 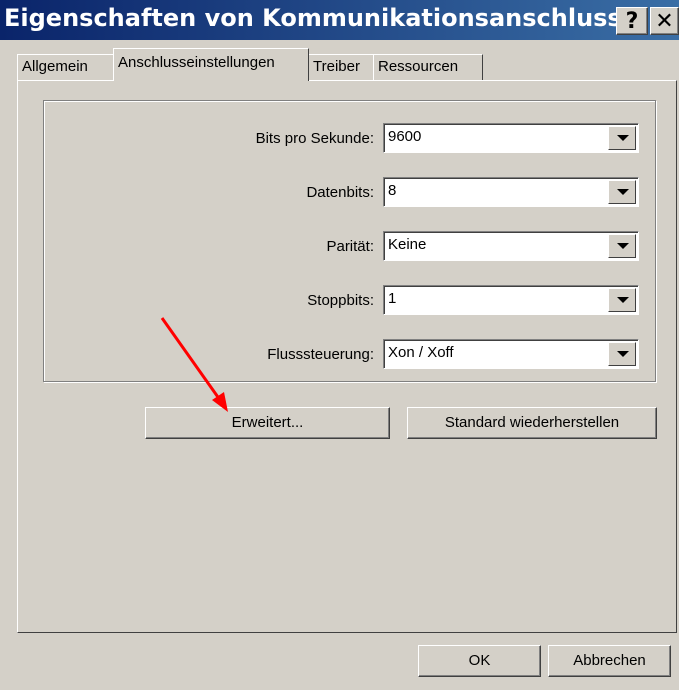 What do you see at coordinates (211, 64) in the screenshot?
I see `tab-anschlusseinstellungen: Anschlusseinstellungen` at bounding box center [211, 64].